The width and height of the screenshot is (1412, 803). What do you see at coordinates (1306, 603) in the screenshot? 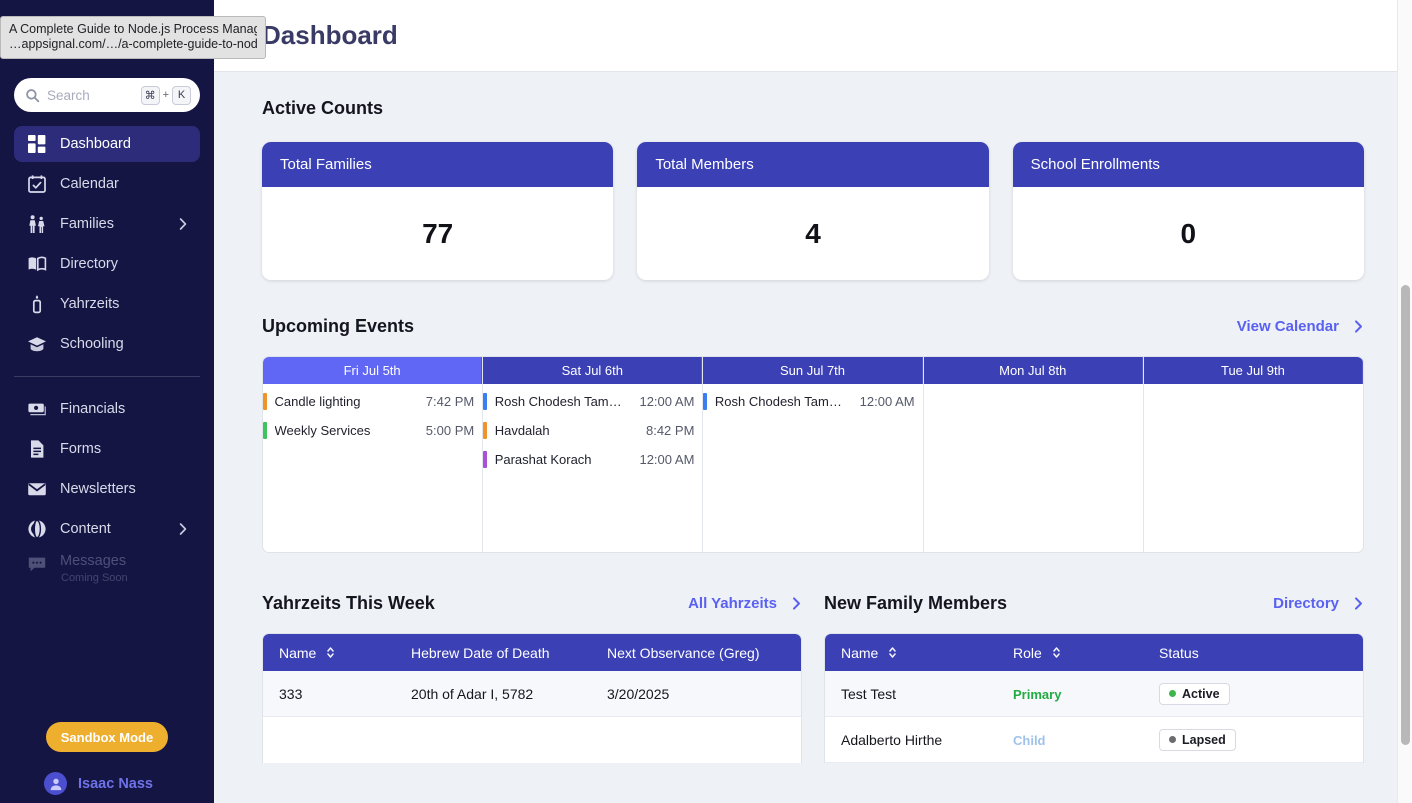
I see `directory-label: Directory` at bounding box center [1306, 603].